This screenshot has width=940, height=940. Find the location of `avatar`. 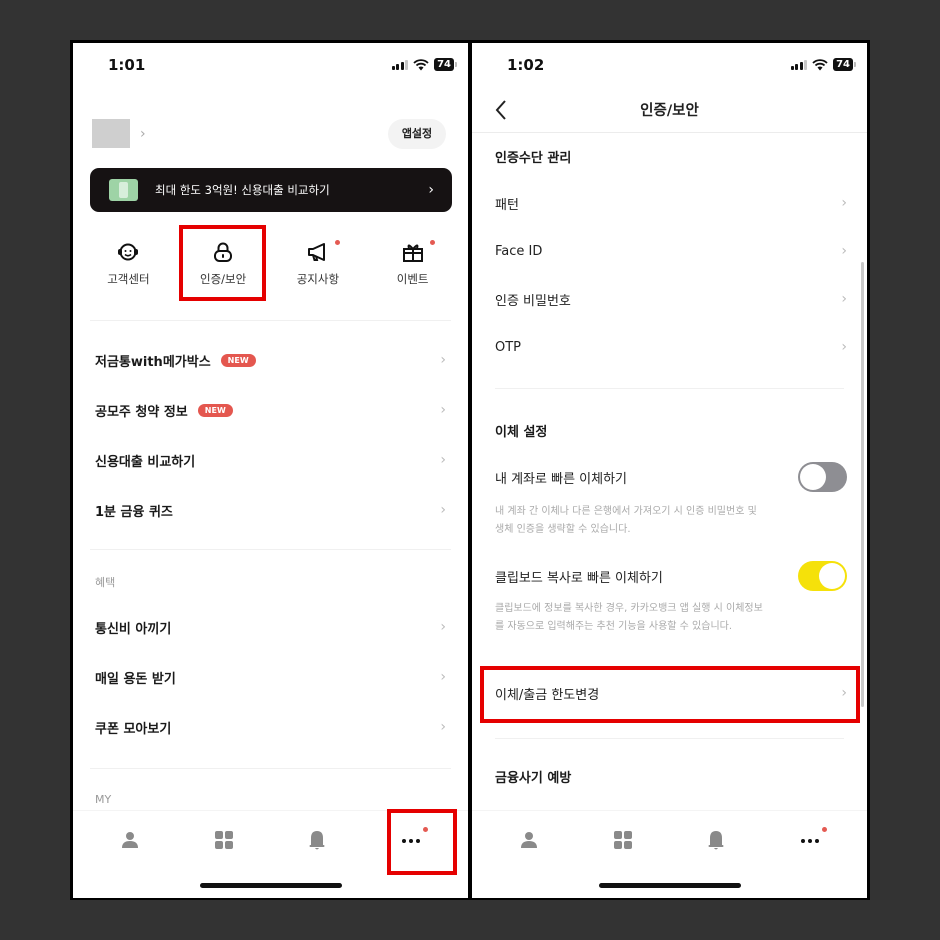

avatar is located at coordinates (111, 133).